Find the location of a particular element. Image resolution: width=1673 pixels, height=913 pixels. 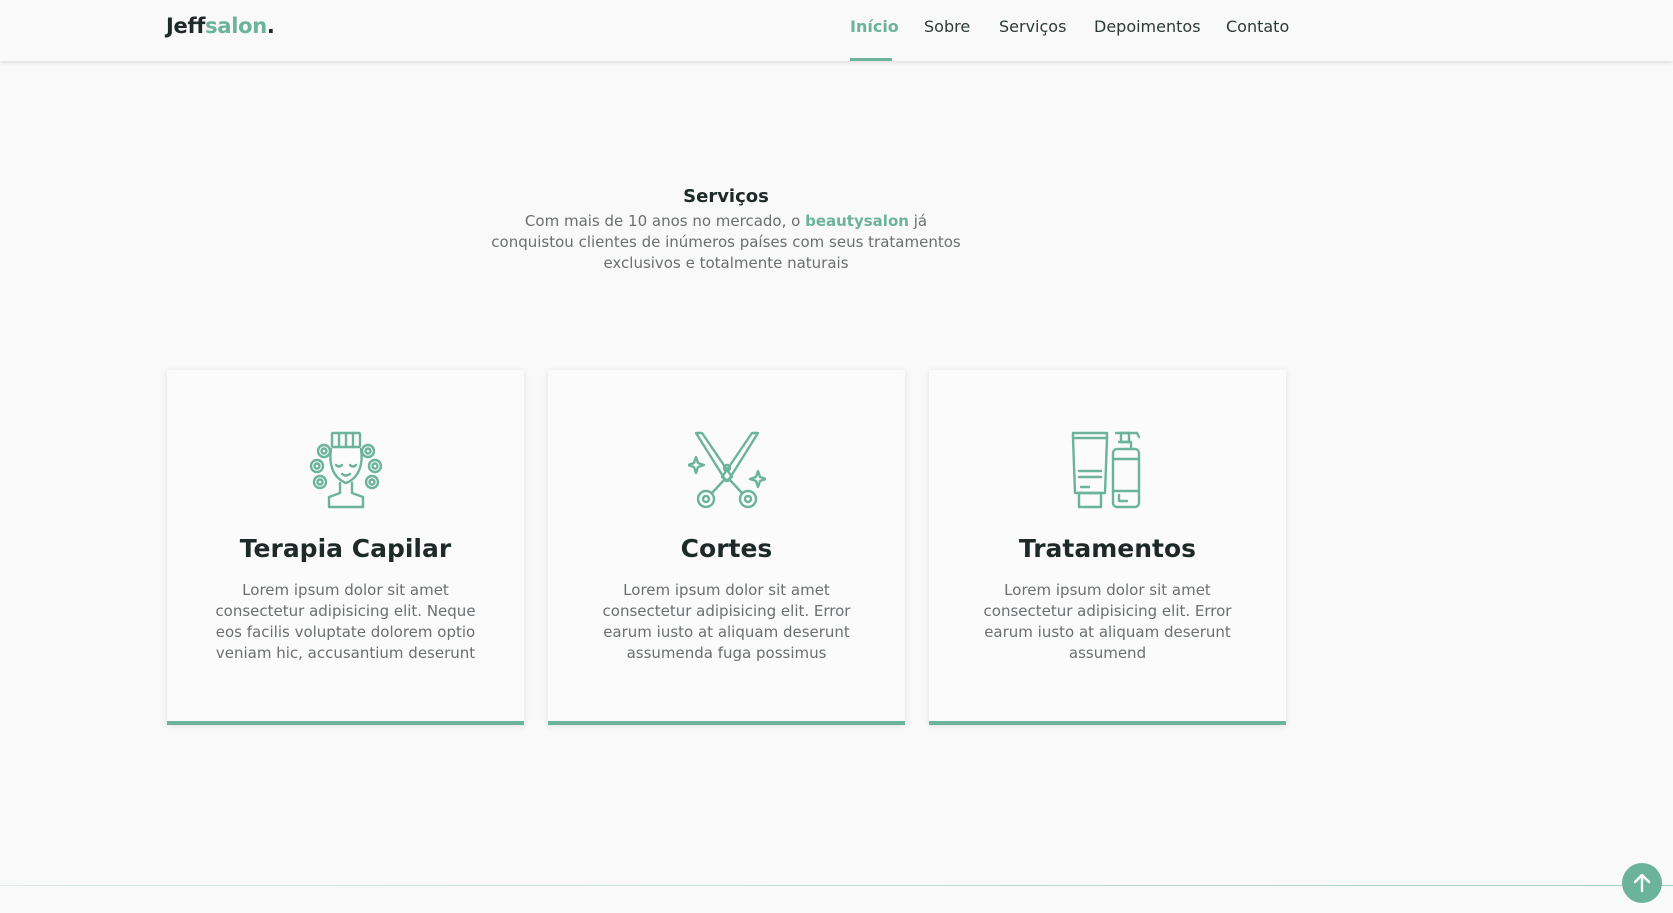

logo: Jeffsalon. is located at coordinates (220, 26).